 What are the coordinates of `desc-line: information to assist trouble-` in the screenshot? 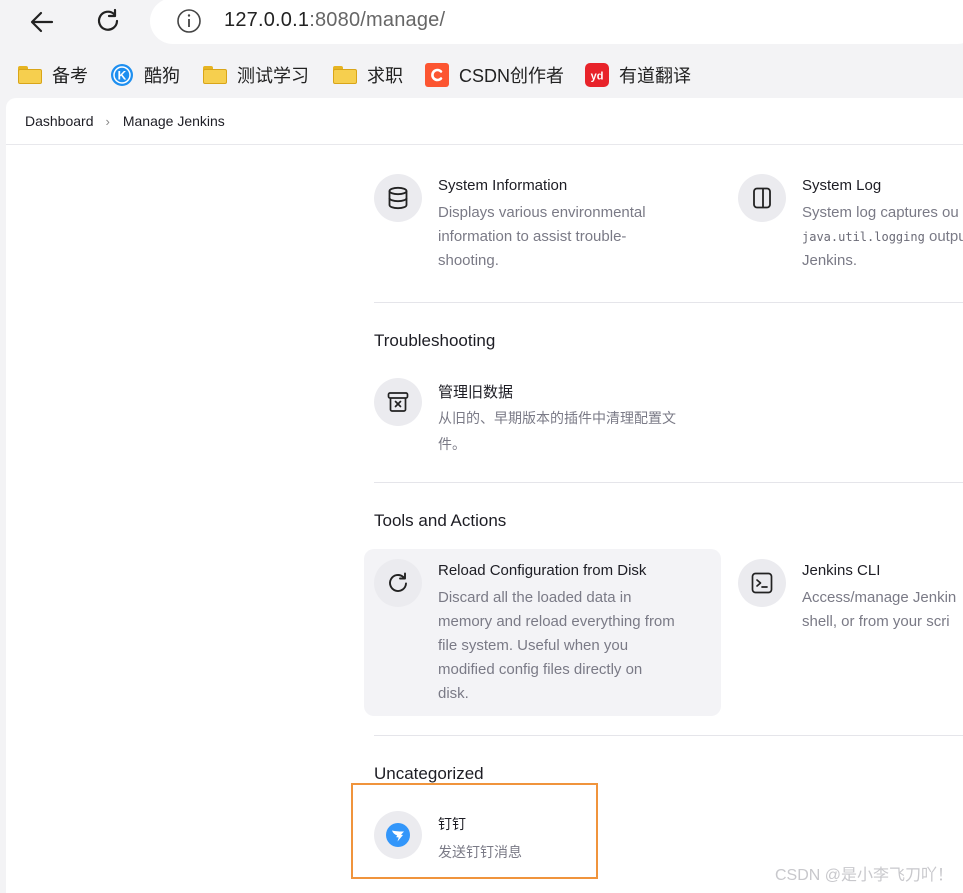 It's located at (532, 236).